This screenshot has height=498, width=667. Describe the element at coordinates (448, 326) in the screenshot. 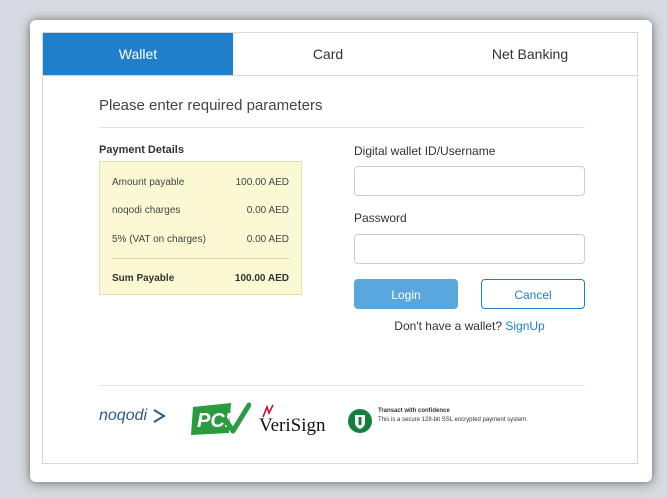

I see `signup-prompt-text: Don't have a wallet?` at that location.